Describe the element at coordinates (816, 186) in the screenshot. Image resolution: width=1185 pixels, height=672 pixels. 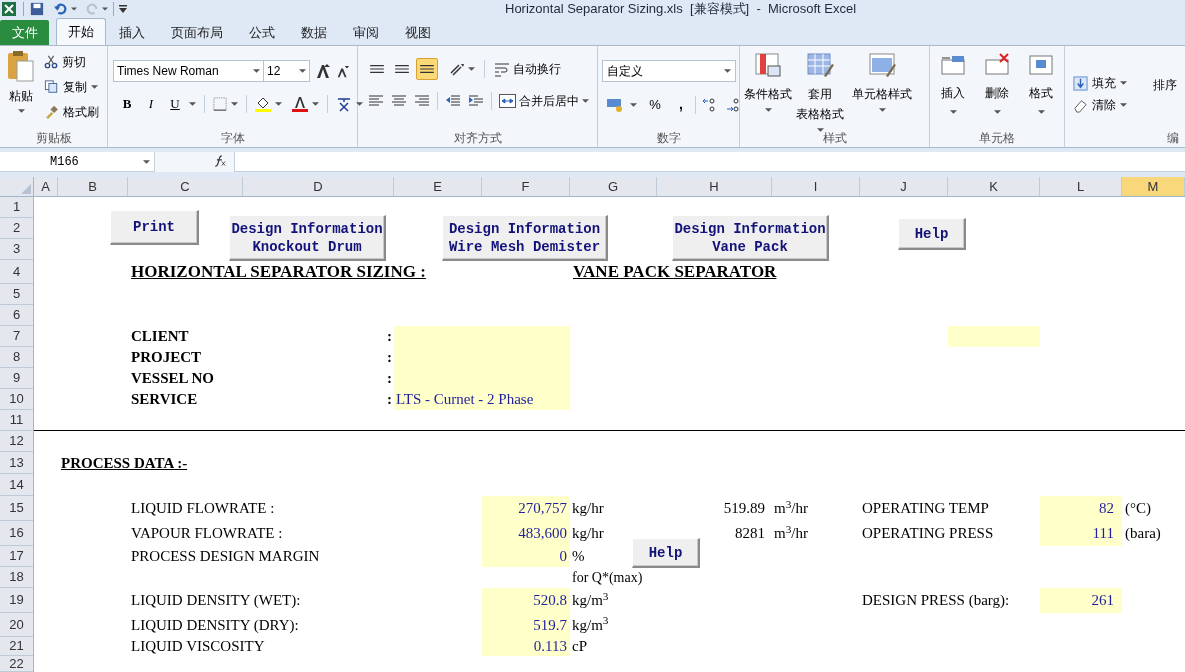
I see `column-header: I` at that location.